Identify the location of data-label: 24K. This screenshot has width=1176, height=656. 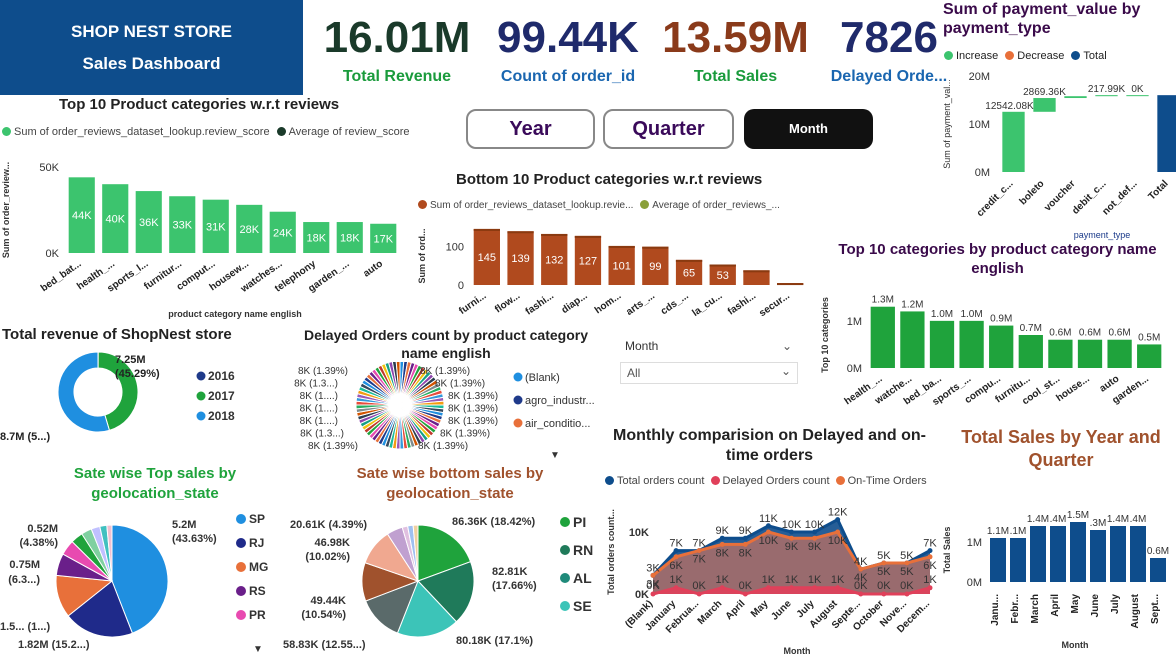
(283, 233).